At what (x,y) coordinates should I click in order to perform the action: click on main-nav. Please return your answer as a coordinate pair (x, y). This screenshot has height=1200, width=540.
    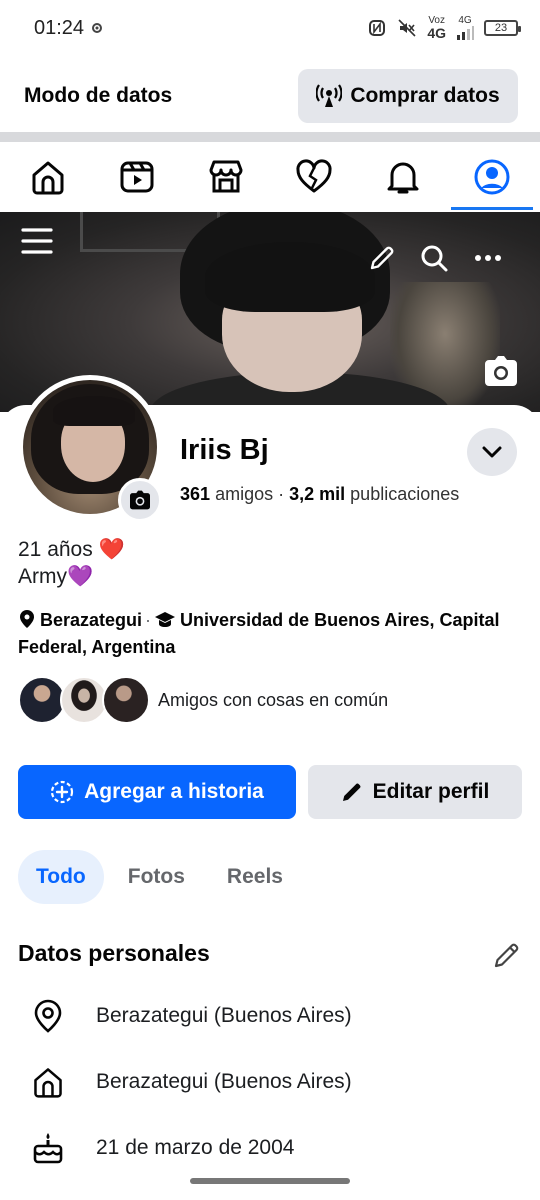
    Looking at the image, I should click on (270, 177).